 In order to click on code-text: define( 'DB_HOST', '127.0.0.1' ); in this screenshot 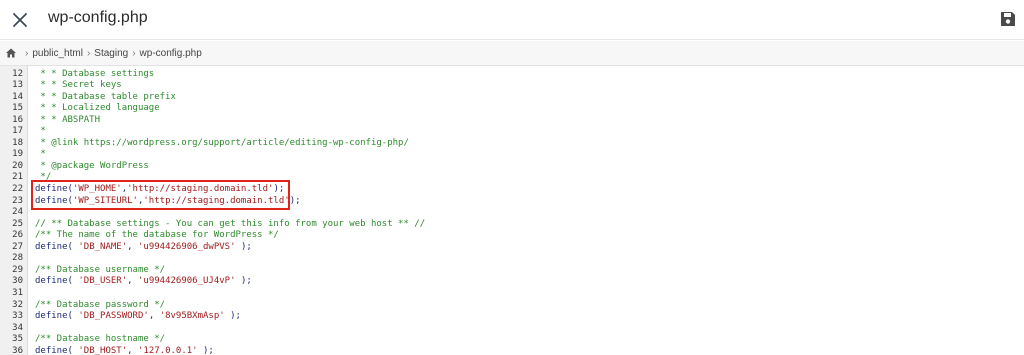, I will do `click(124, 350)`.